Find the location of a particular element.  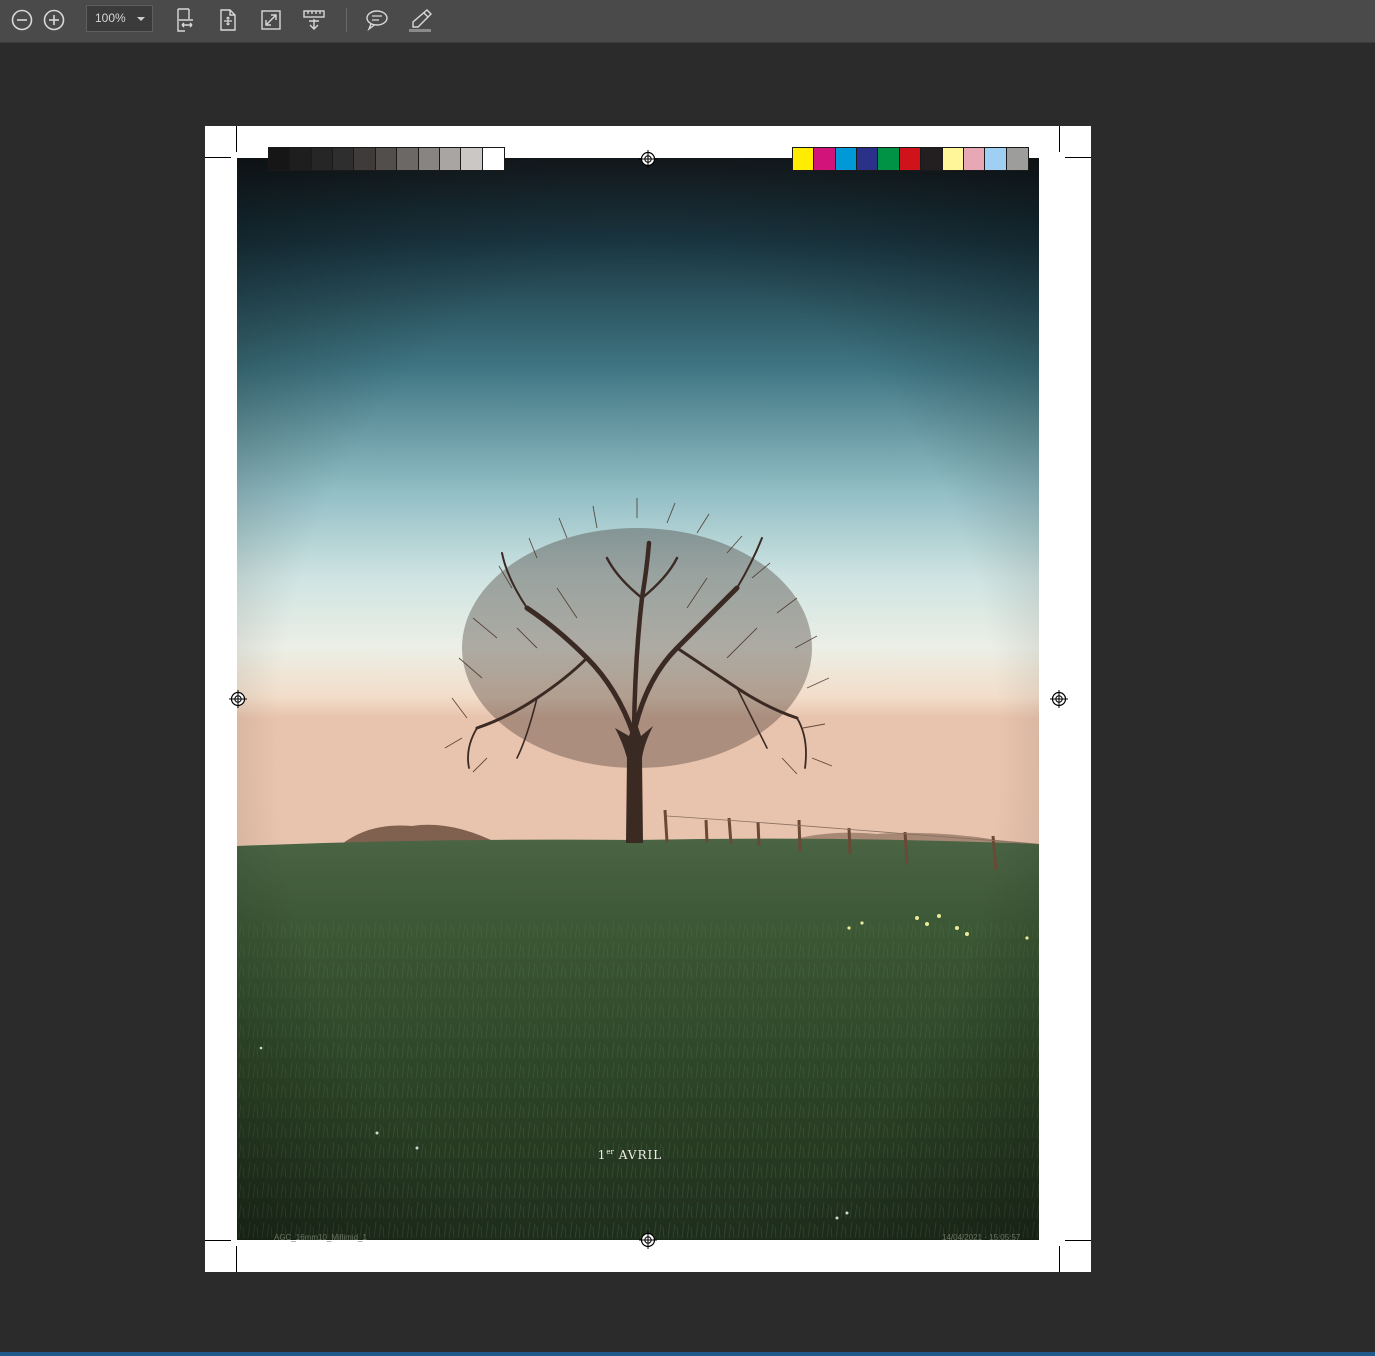

ruler-icon is located at coordinates (314, 20).